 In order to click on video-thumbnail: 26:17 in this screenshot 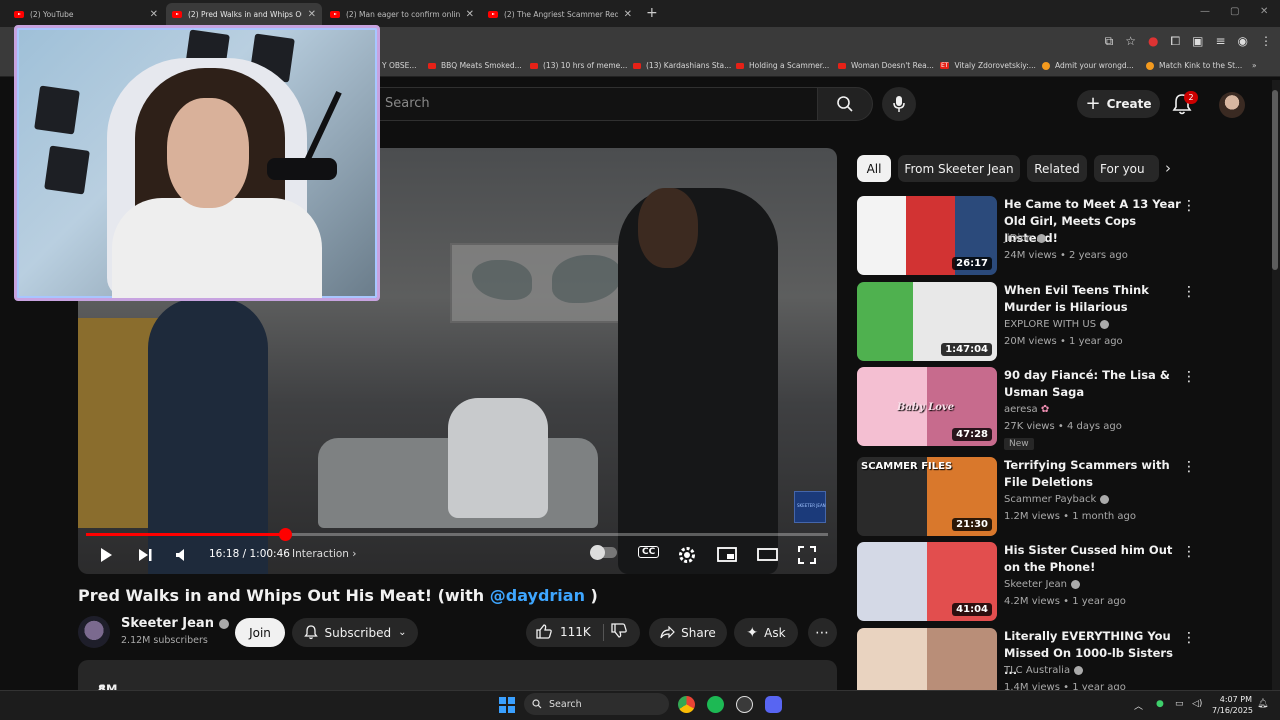, I will do `click(927, 235)`.